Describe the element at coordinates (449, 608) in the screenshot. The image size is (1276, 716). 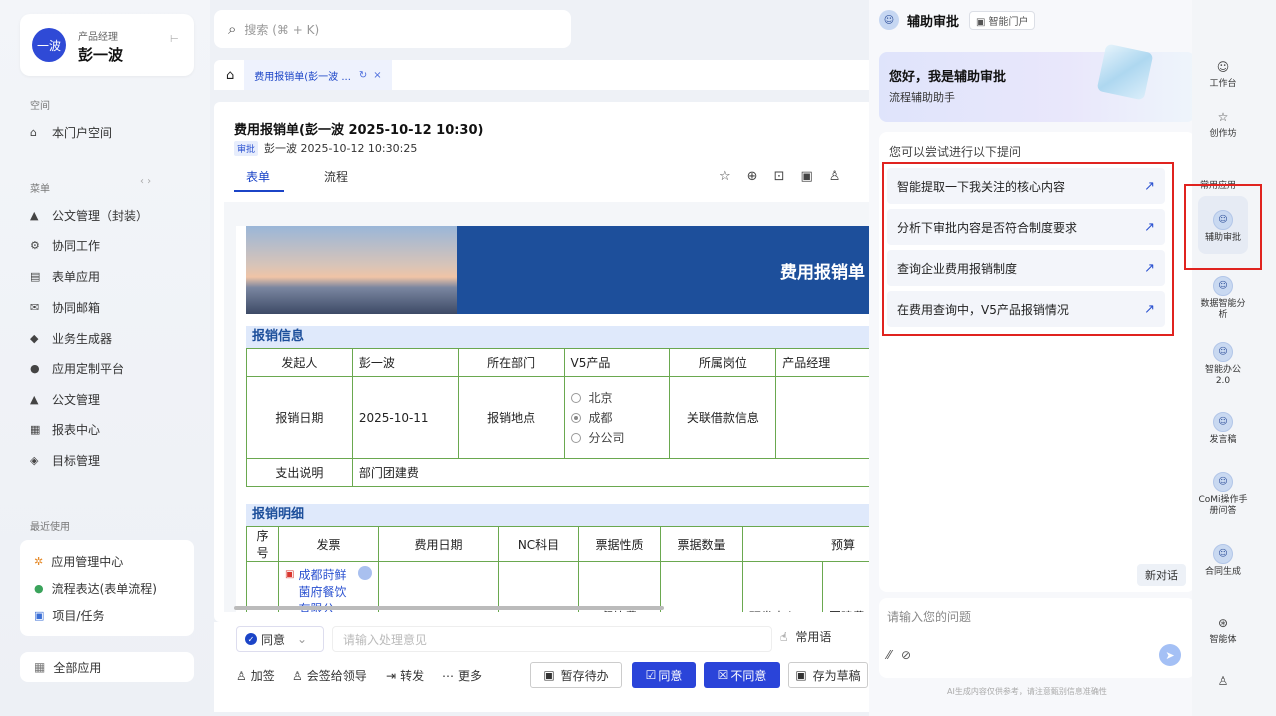
I see `horizontal-scrollbar` at that location.